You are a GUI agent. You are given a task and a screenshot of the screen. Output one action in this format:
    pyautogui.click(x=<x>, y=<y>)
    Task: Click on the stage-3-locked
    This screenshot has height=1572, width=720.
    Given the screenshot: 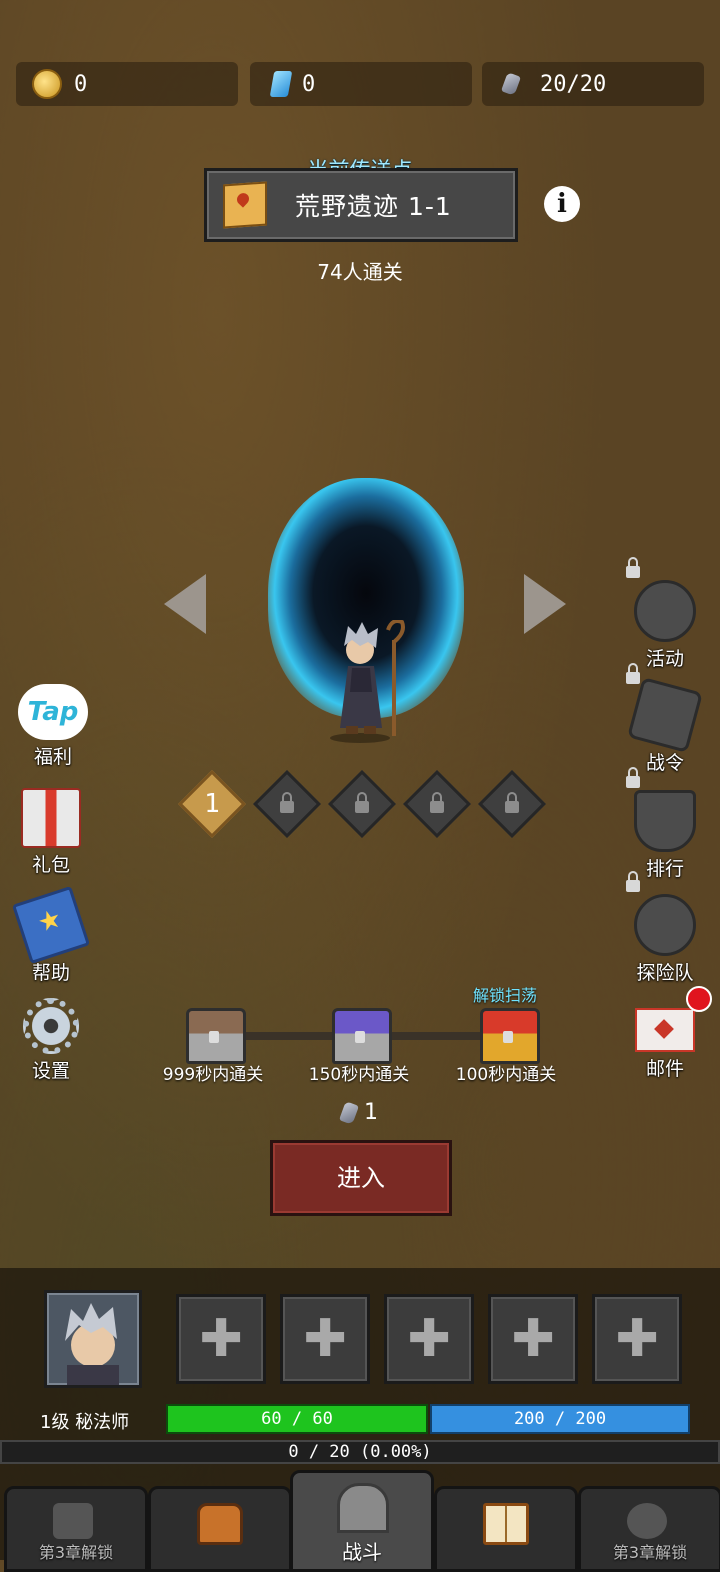 What is the action you would take?
    pyautogui.click(x=362, y=804)
    